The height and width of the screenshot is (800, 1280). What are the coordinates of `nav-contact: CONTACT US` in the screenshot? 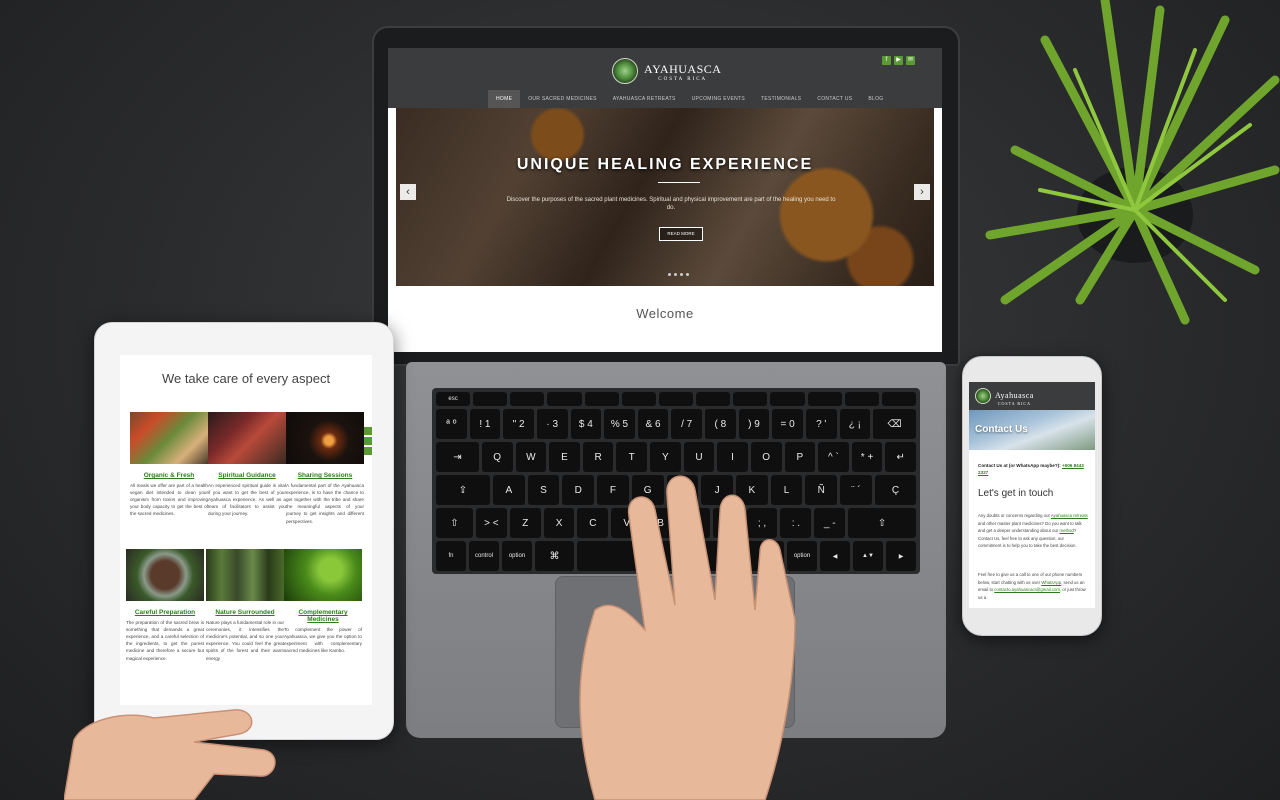 It's located at (834, 99).